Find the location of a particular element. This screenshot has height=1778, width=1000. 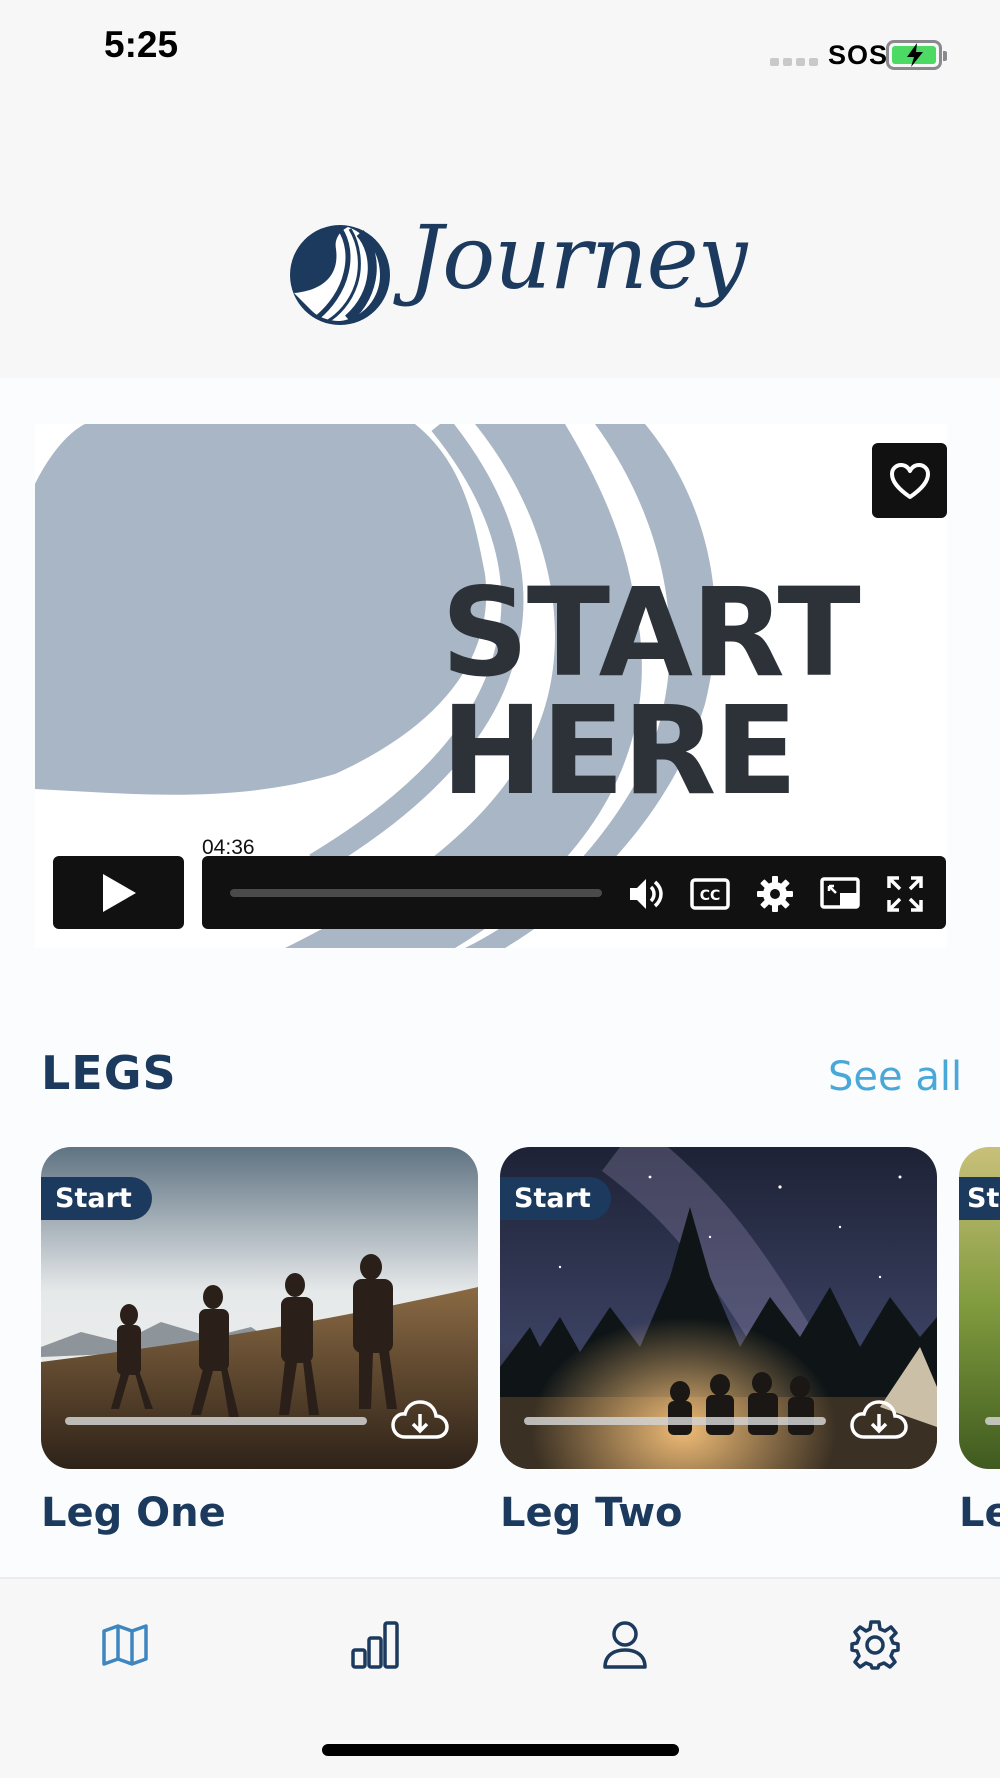

tab-map is located at coordinates (125, 1645).